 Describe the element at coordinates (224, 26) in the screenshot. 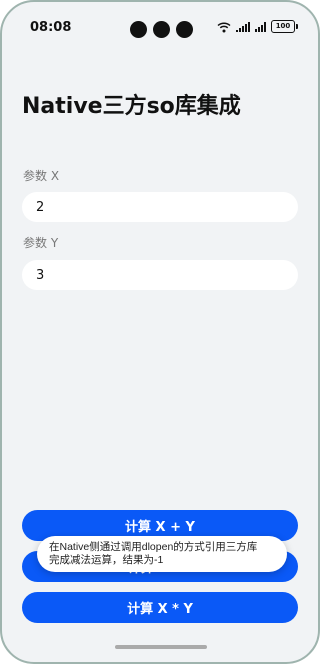

I see `wifi-icon` at that location.